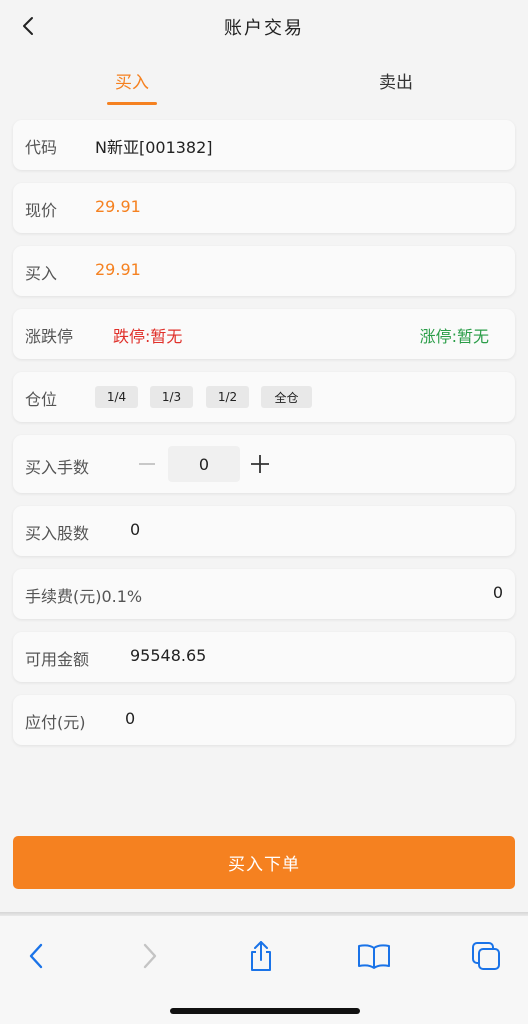 This screenshot has height=1024, width=528. Describe the element at coordinates (41, 210) in the screenshot. I see `price-label: 现价` at that location.